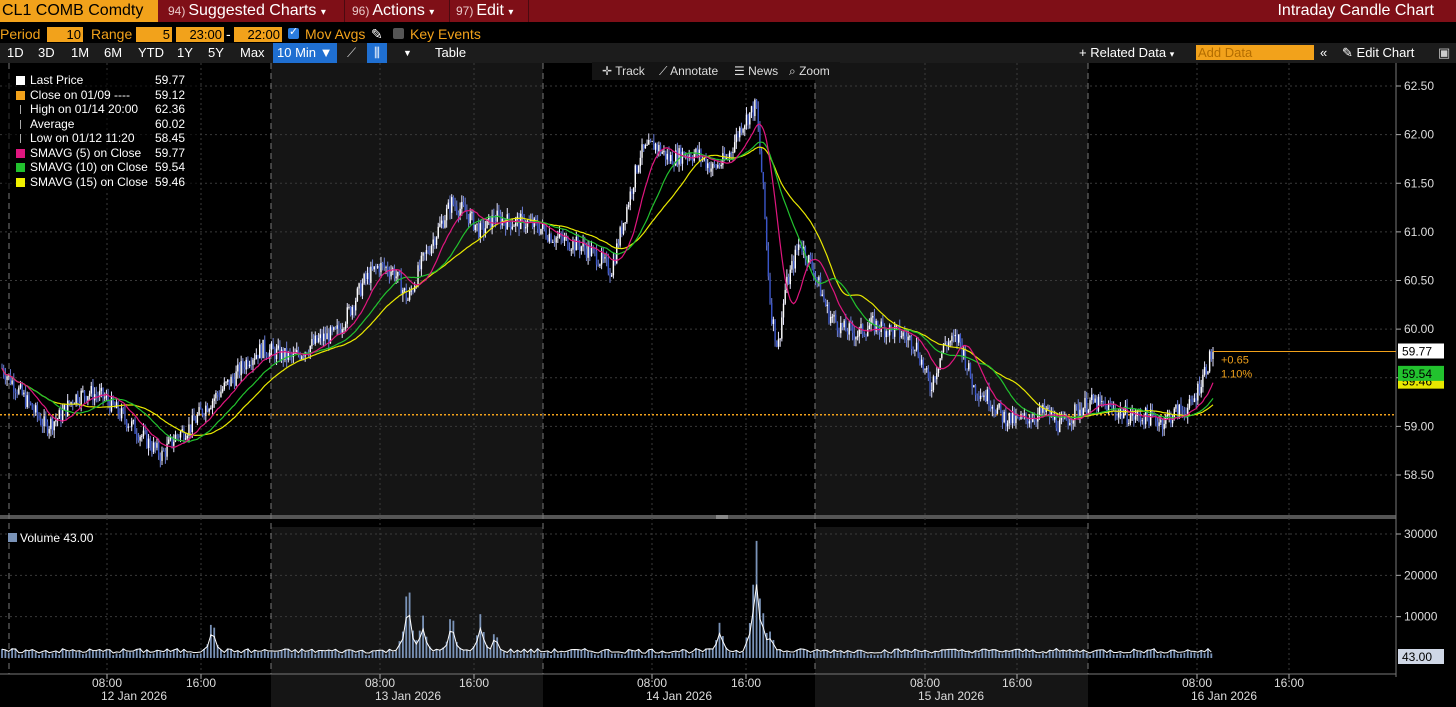  Describe the element at coordinates (80, 53) in the screenshot. I see `range-button-1m: 1M` at that location.